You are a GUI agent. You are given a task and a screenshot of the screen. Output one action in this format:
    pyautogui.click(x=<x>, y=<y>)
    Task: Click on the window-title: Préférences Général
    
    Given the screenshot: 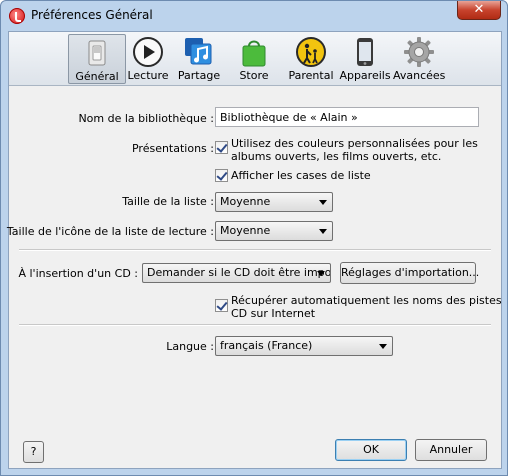 What is the action you would take?
    pyautogui.click(x=92, y=15)
    